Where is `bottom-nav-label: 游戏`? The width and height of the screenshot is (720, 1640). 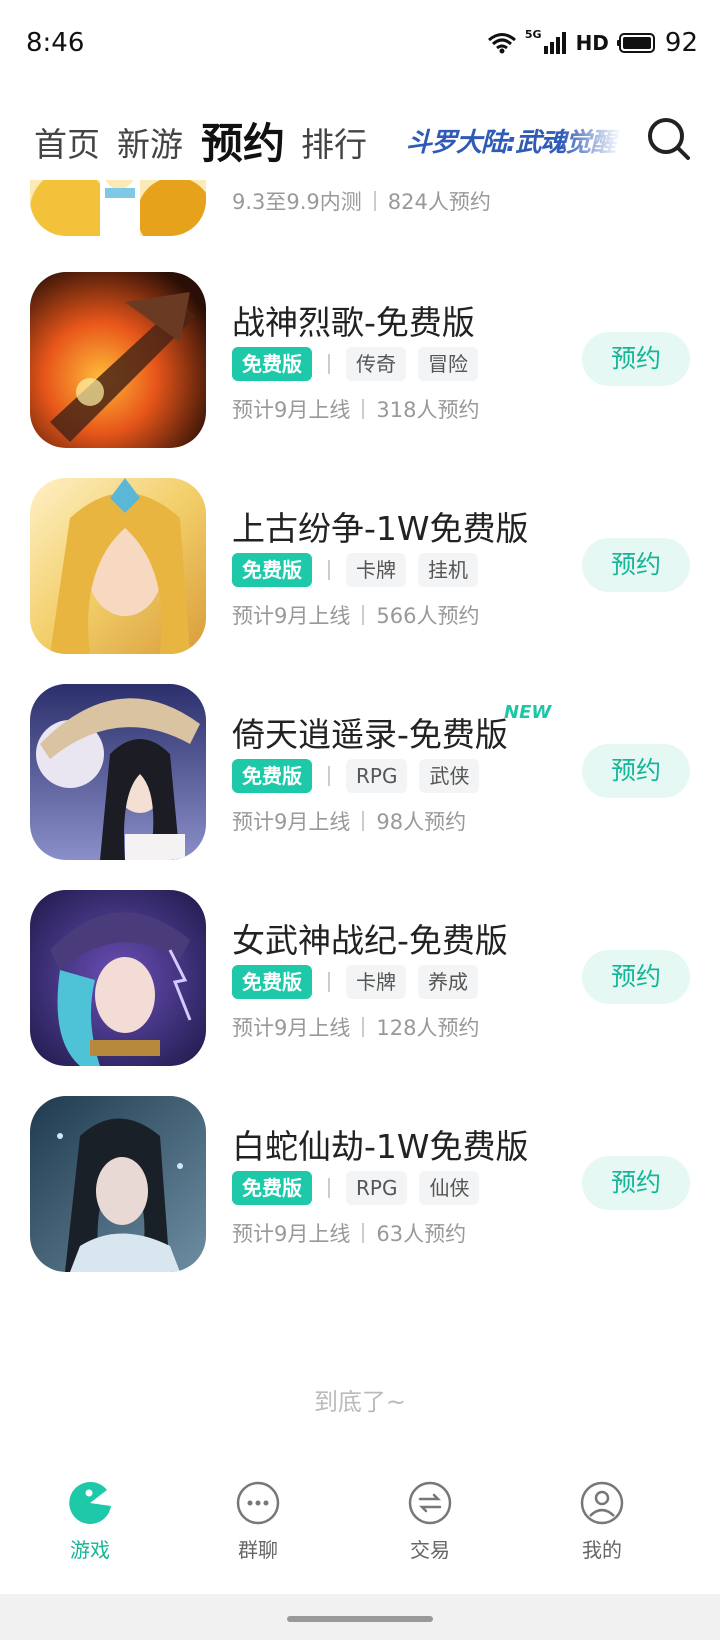
bottom-nav-label: 游戏 is located at coordinates (90, 1550).